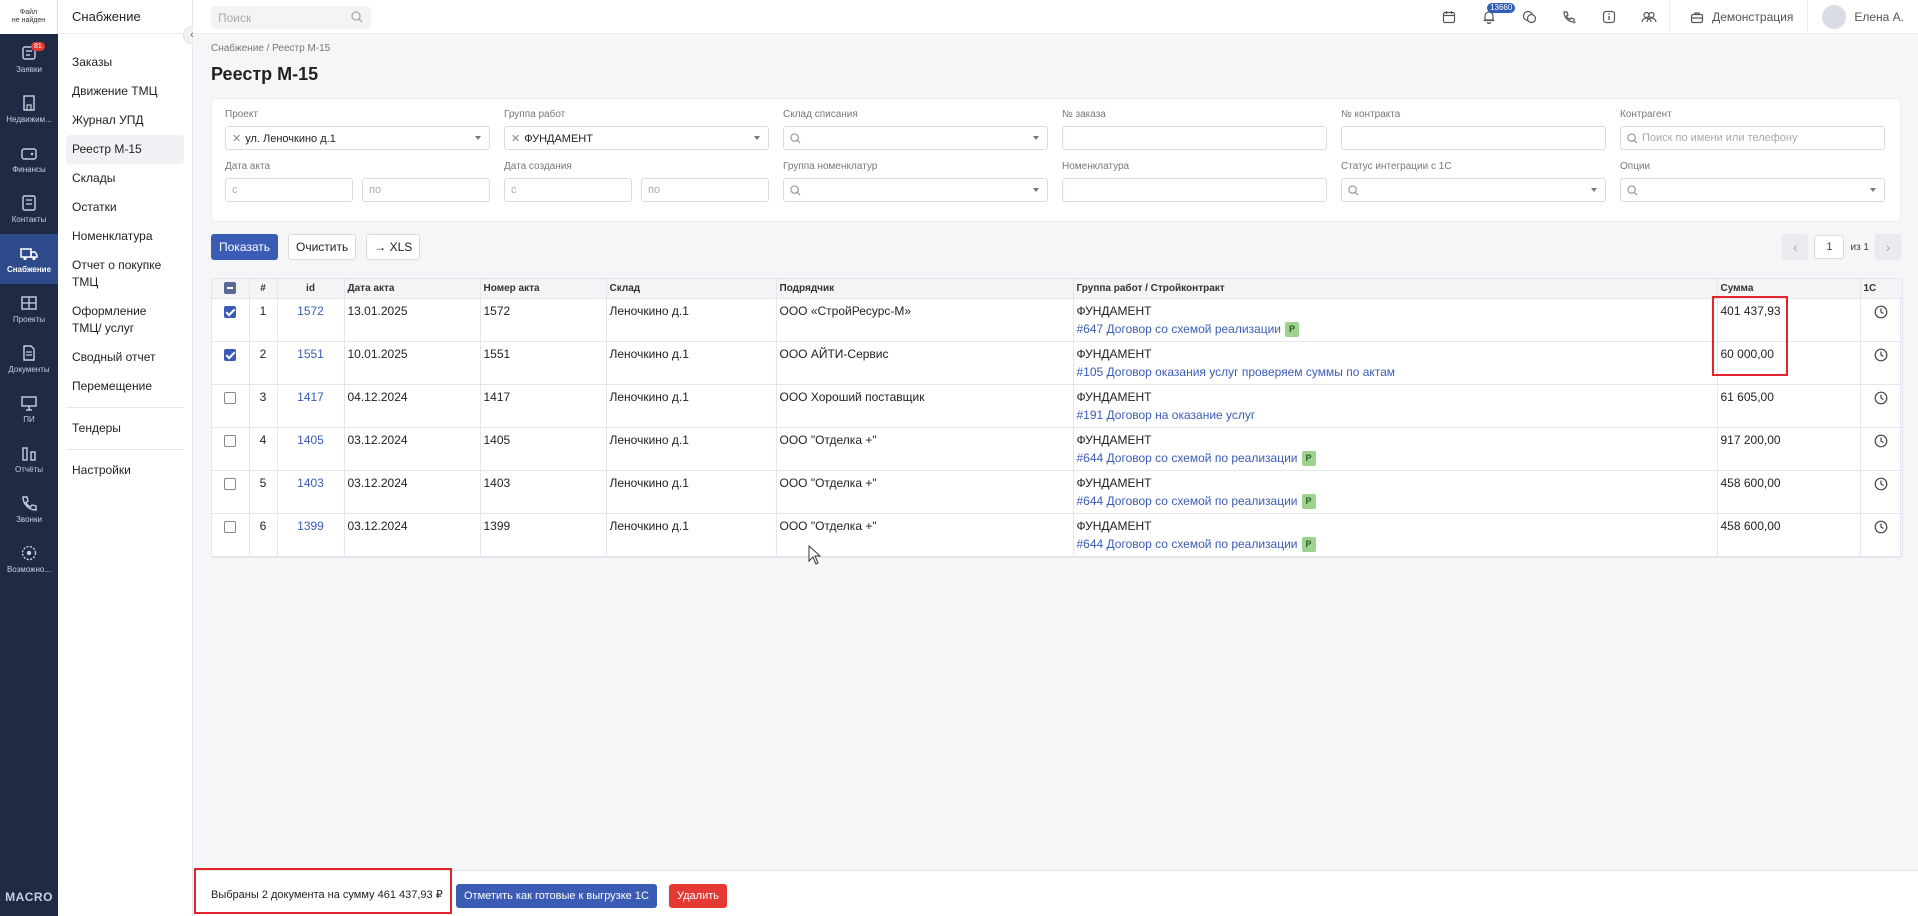 This screenshot has width=1918, height=916. Describe the element at coordinates (29, 59) in the screenshot. I see `rail-item: 81 Заявки` at that location.